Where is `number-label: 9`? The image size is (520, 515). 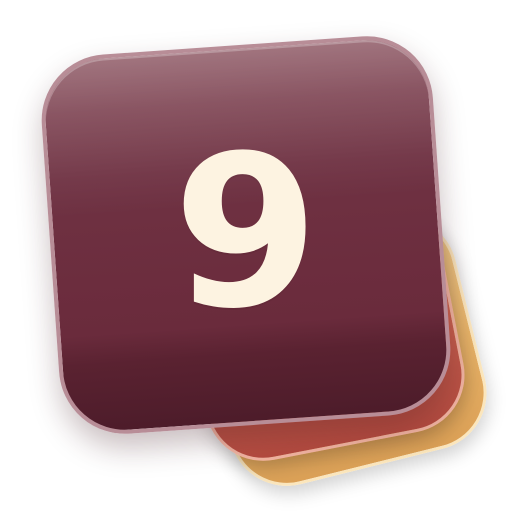 number-label: 9 is located at coordinates (245, 233).